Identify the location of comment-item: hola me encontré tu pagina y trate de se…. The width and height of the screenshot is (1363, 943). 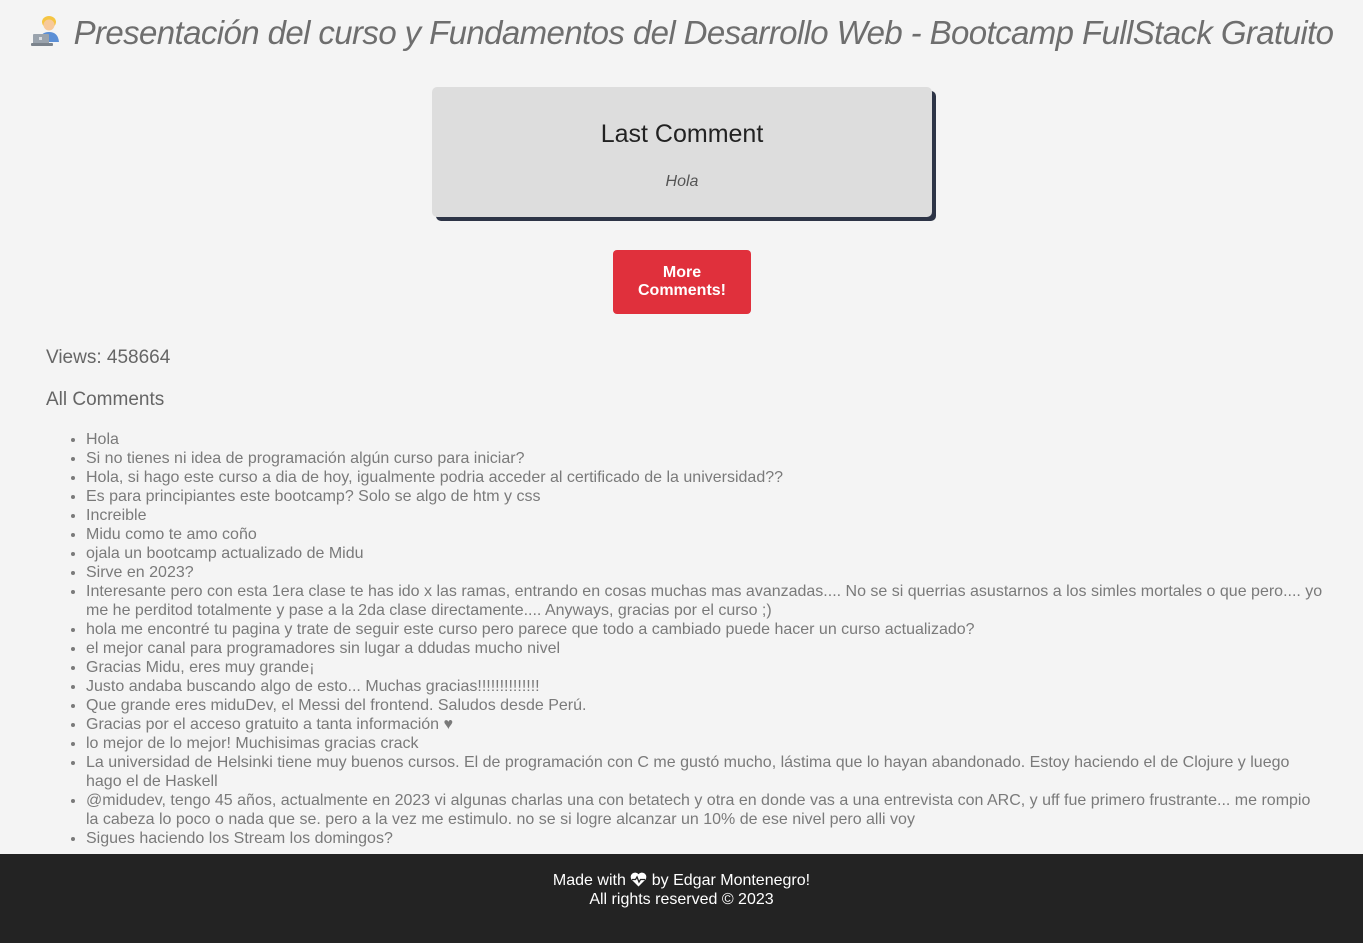
(706, 629).